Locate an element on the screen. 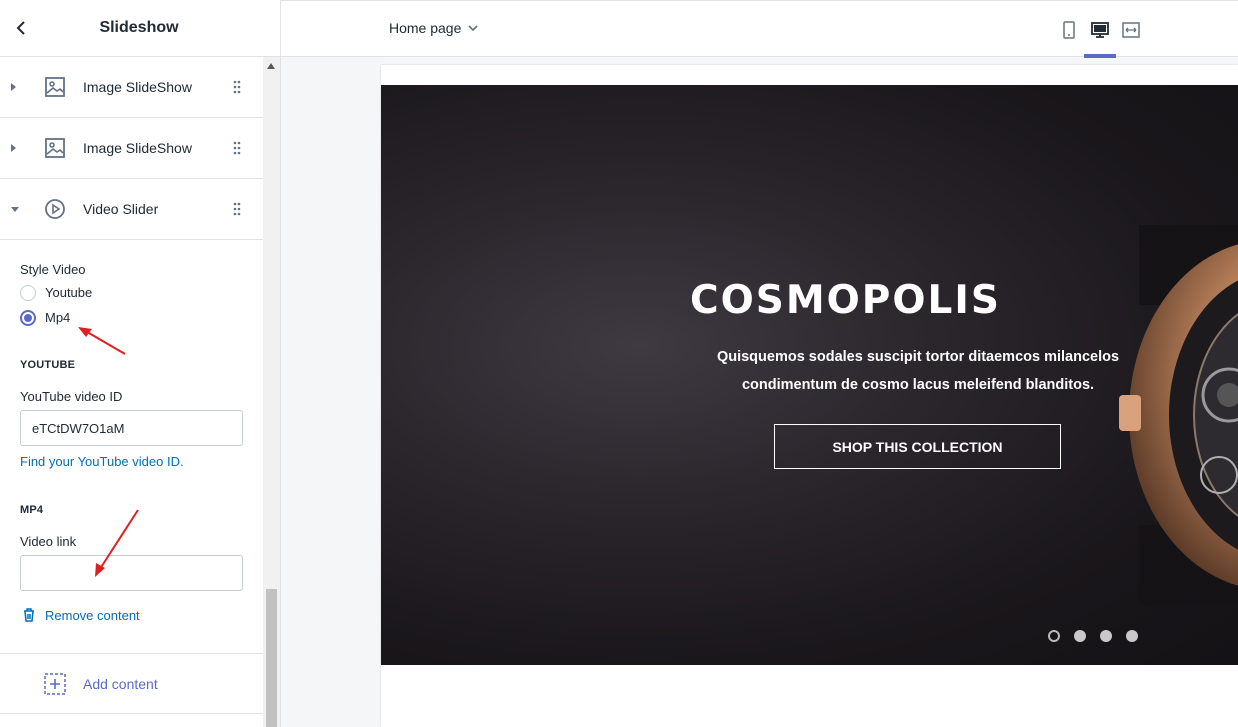 The image size is (1238, 727). chevron-left-icon is located at coordinates (20, 28).